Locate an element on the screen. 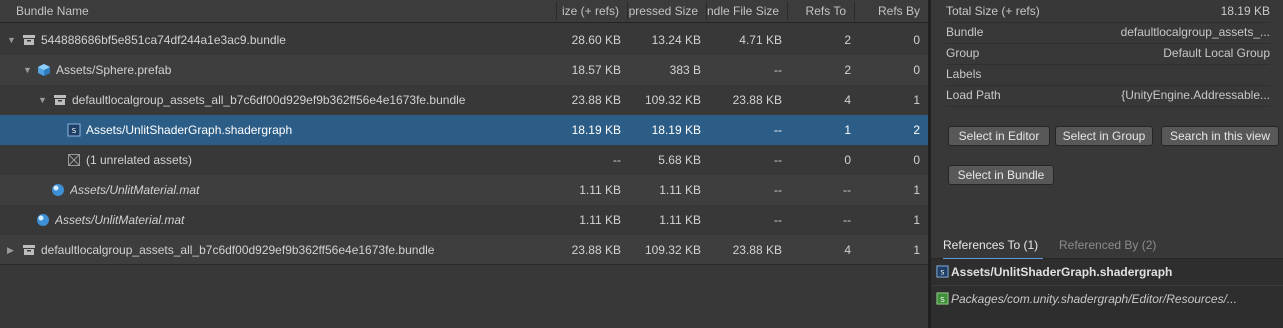  column-header-refs-by: Refs By is located at coordinates (891, 11).